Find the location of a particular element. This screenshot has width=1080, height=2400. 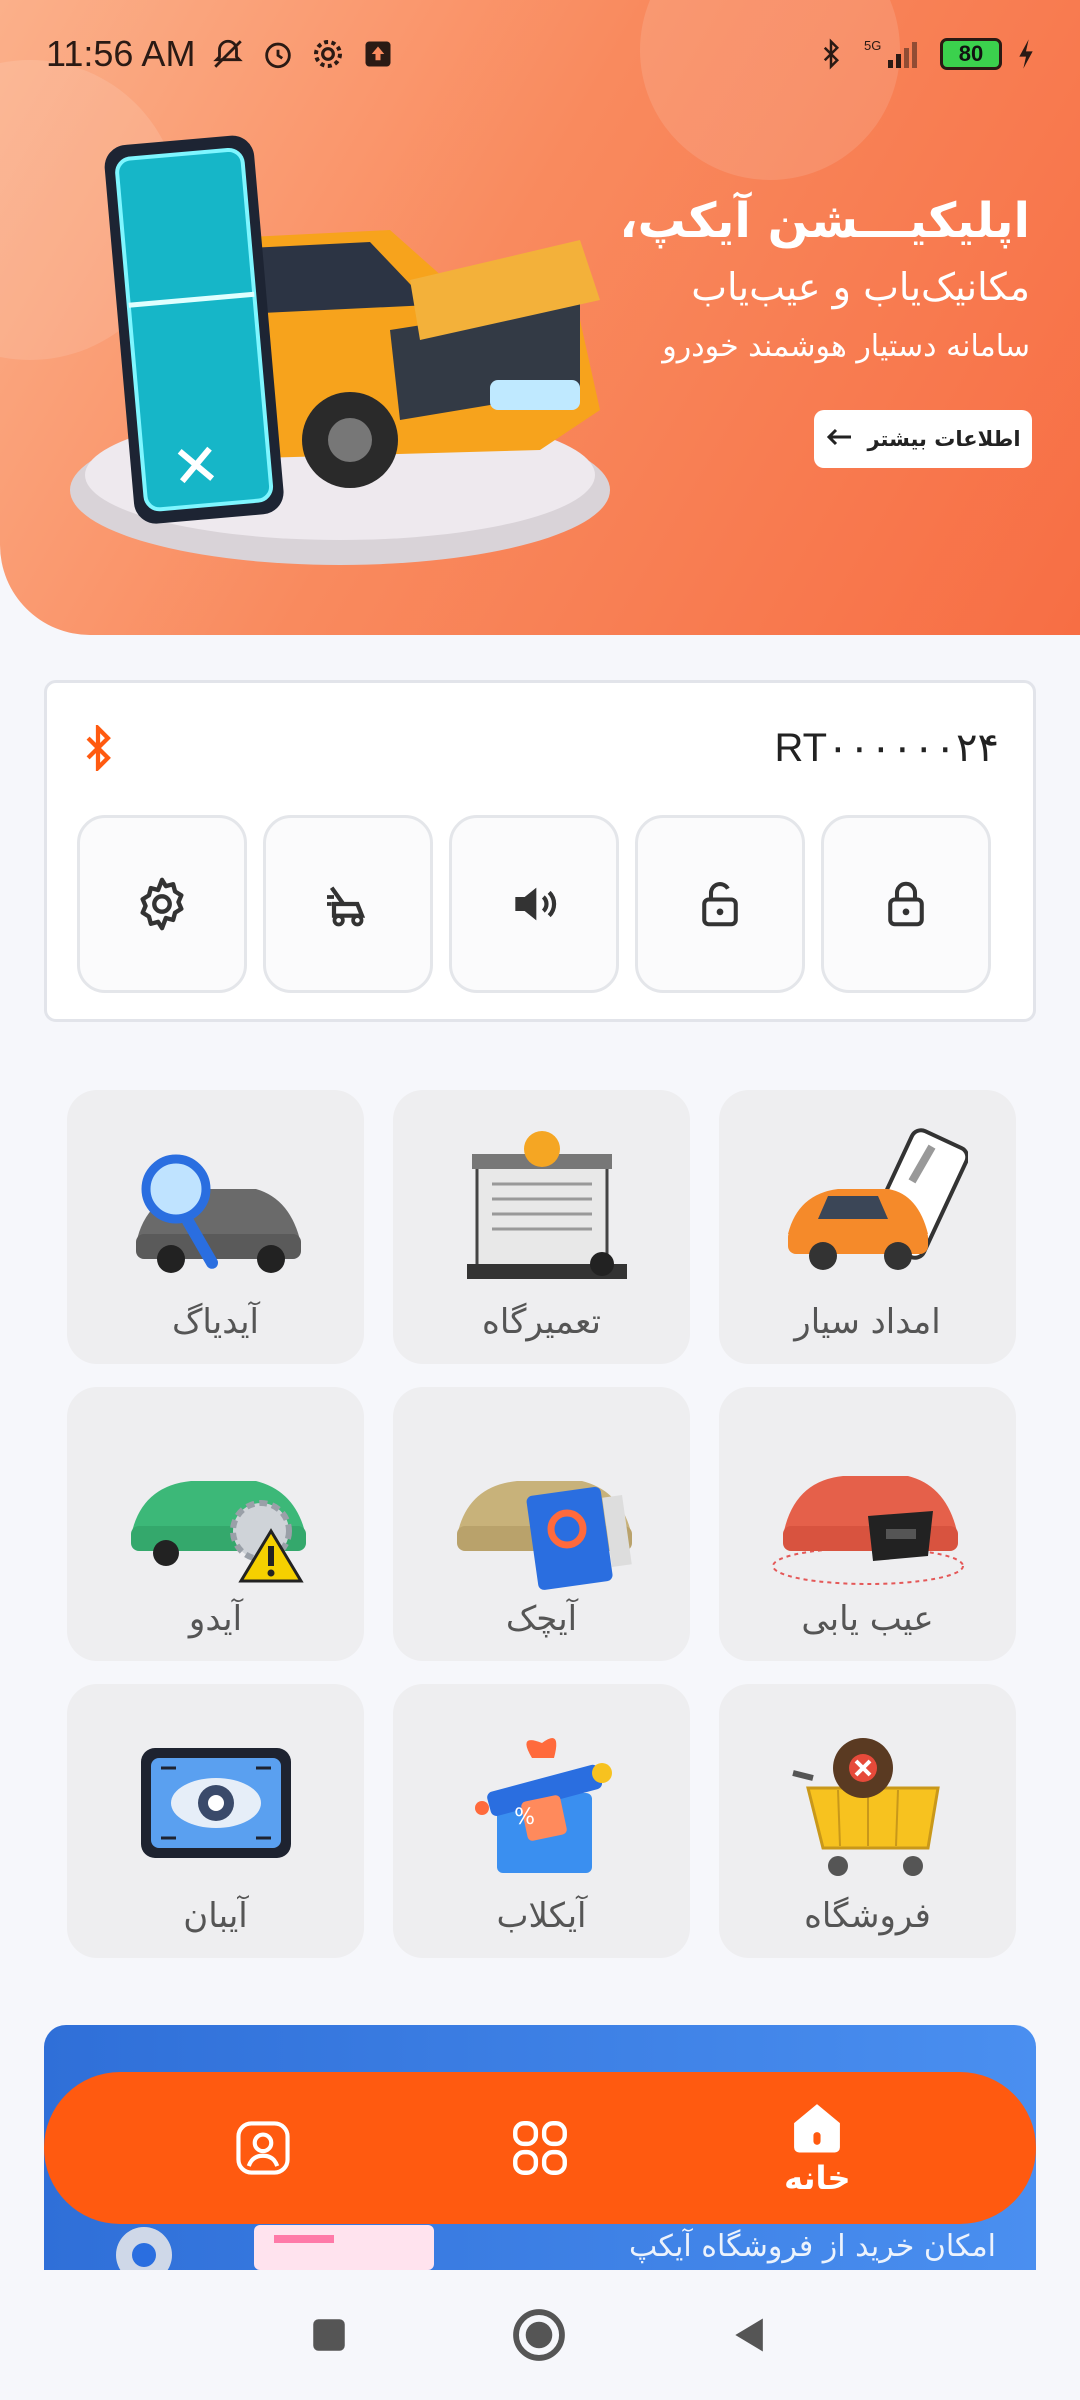

muted-icon is located at coordinates (228, 54).